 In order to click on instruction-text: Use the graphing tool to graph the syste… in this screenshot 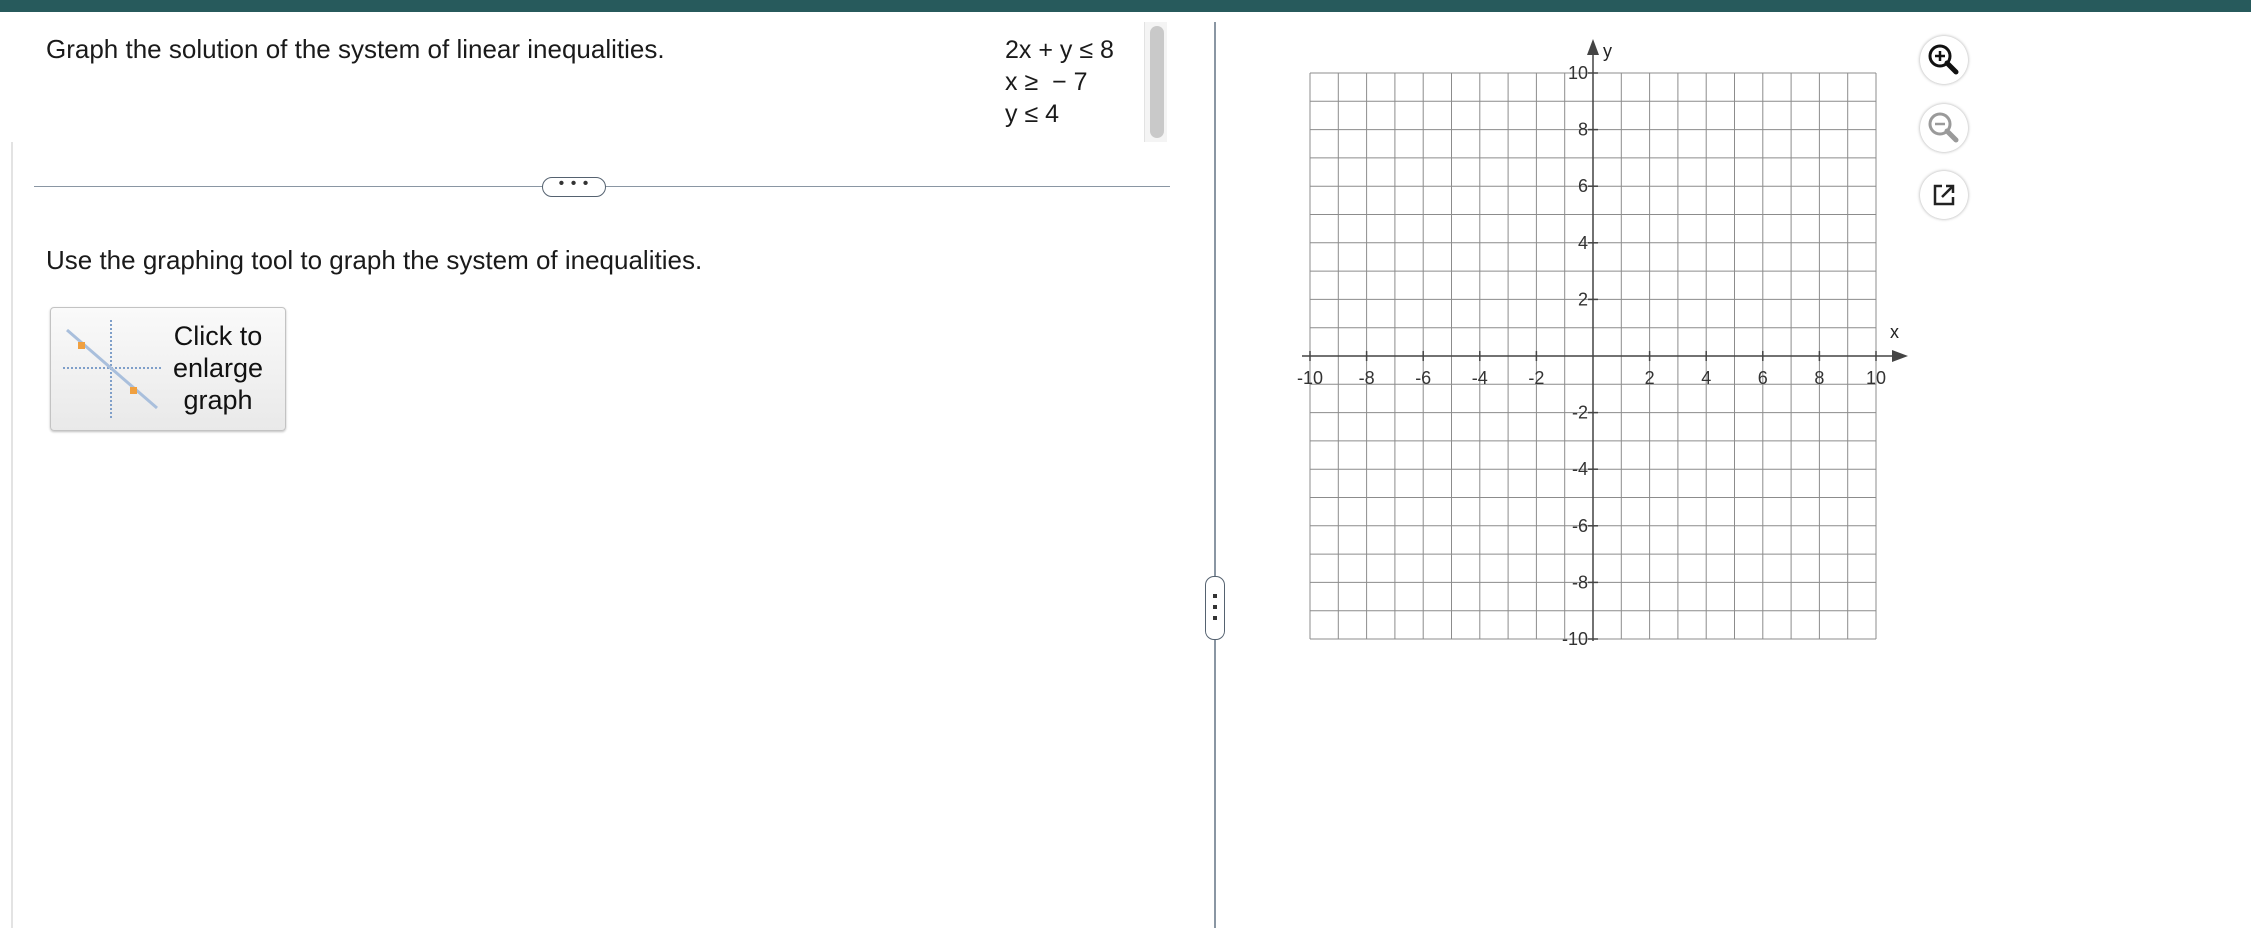, I will do `click(374, 260)`.